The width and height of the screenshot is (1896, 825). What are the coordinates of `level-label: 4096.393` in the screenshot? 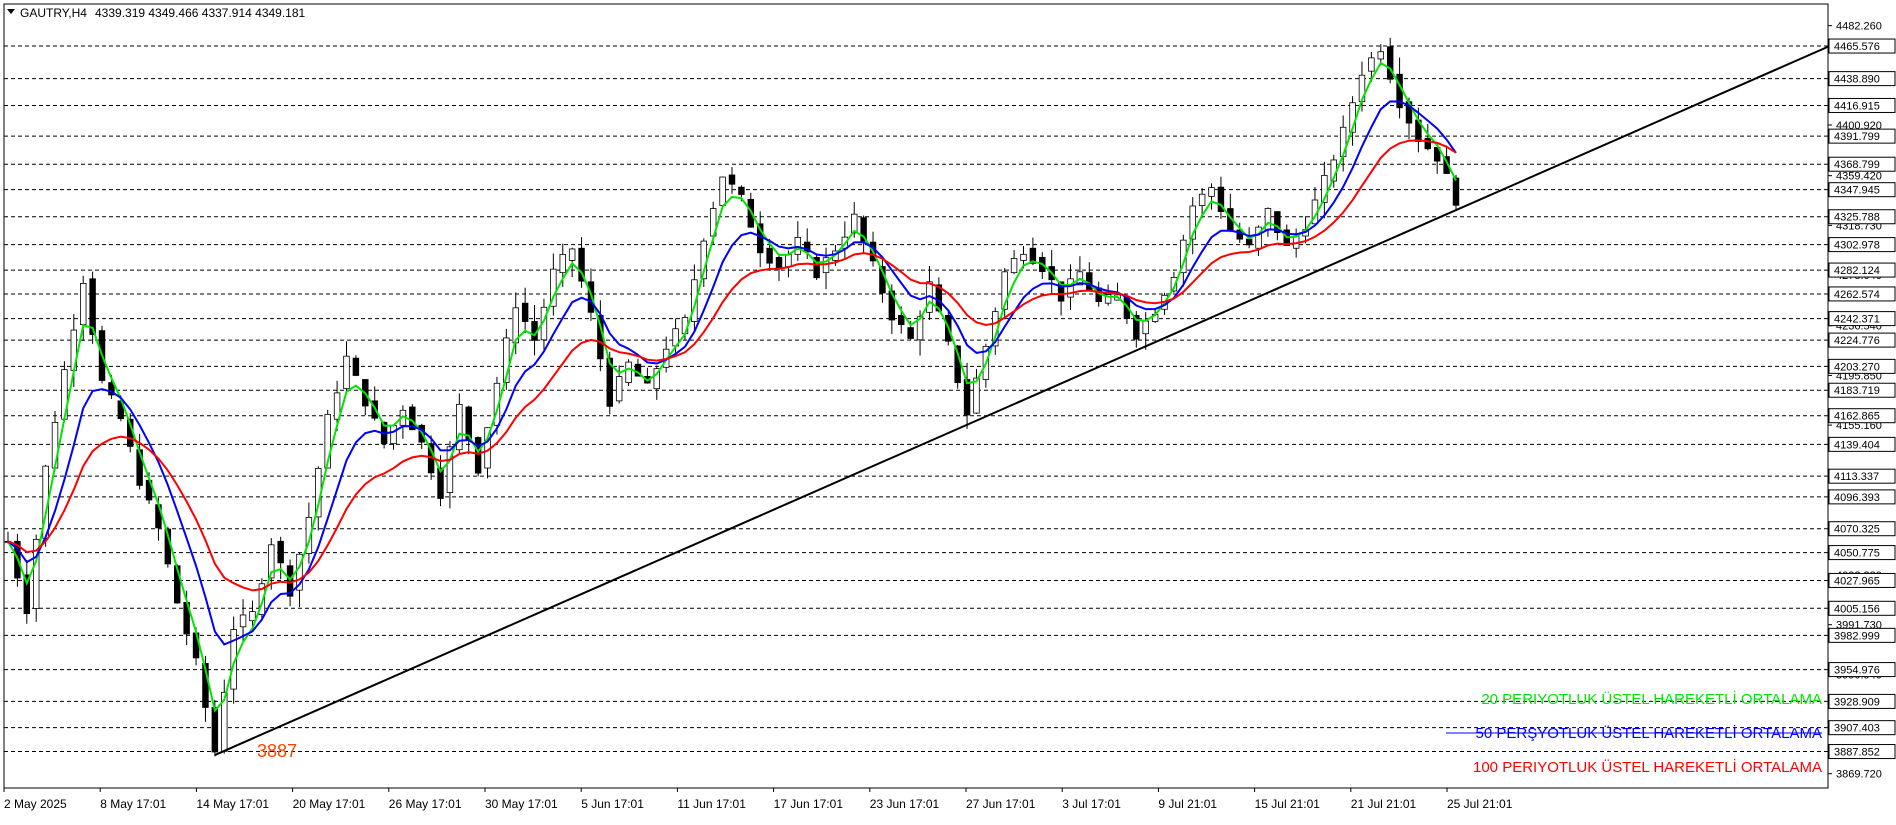 It's located at (1857, 498).